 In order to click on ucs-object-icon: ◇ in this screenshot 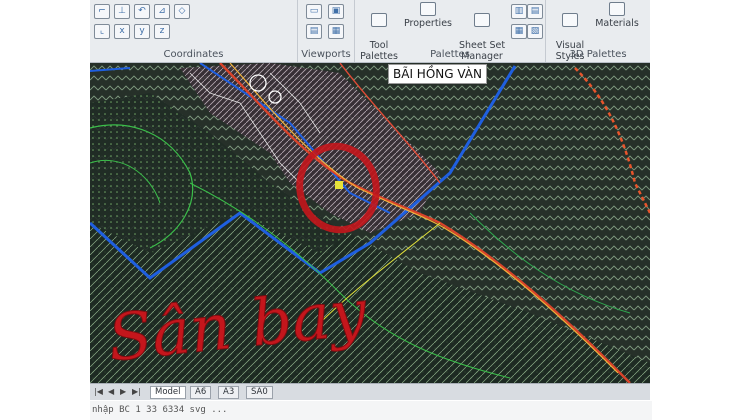, I will do `click(182, 11)`.